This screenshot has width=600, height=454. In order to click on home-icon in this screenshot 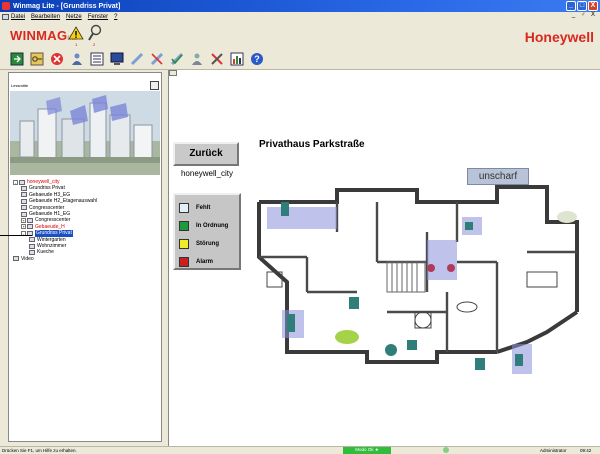, I will do `click(154, 85)`.